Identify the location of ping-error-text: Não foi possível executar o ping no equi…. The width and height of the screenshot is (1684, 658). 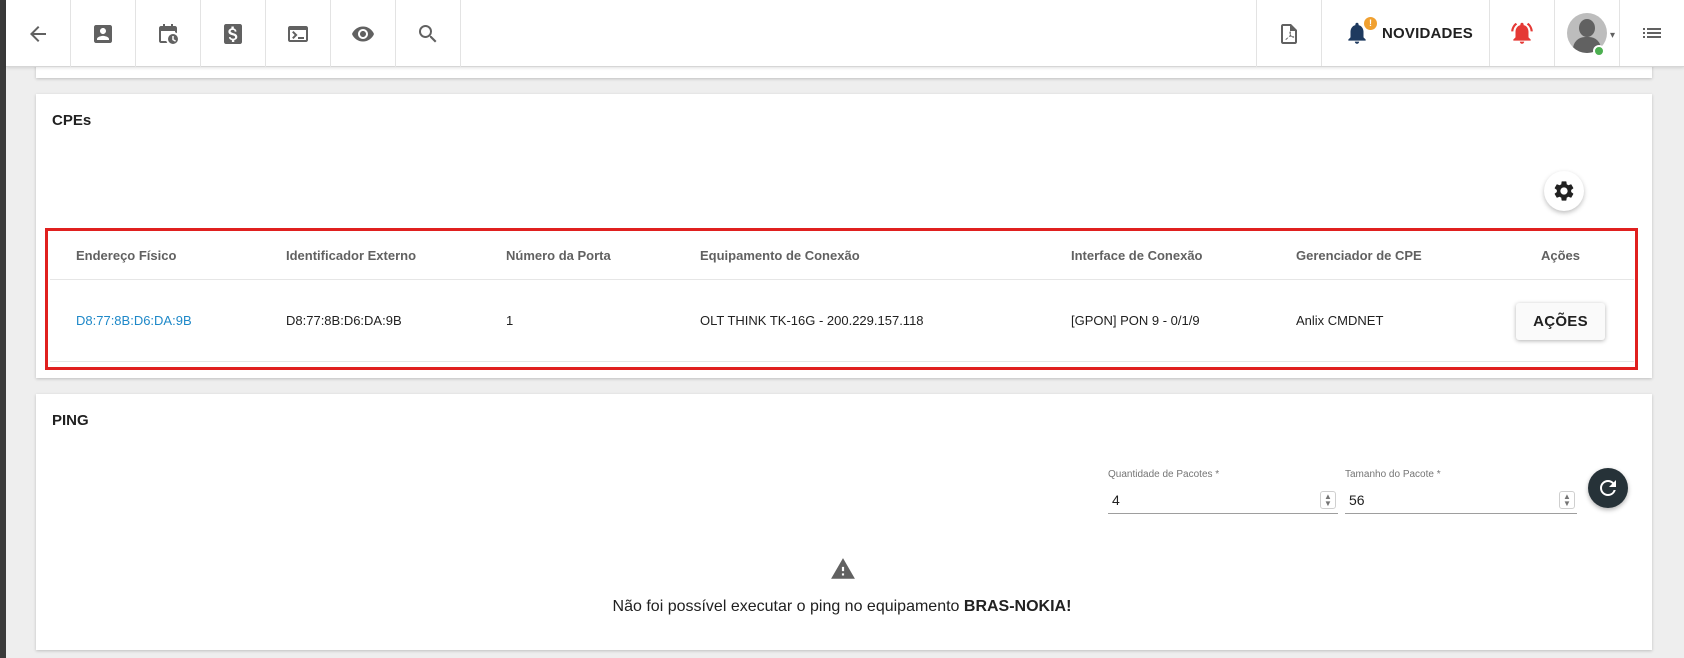
(788, 606).